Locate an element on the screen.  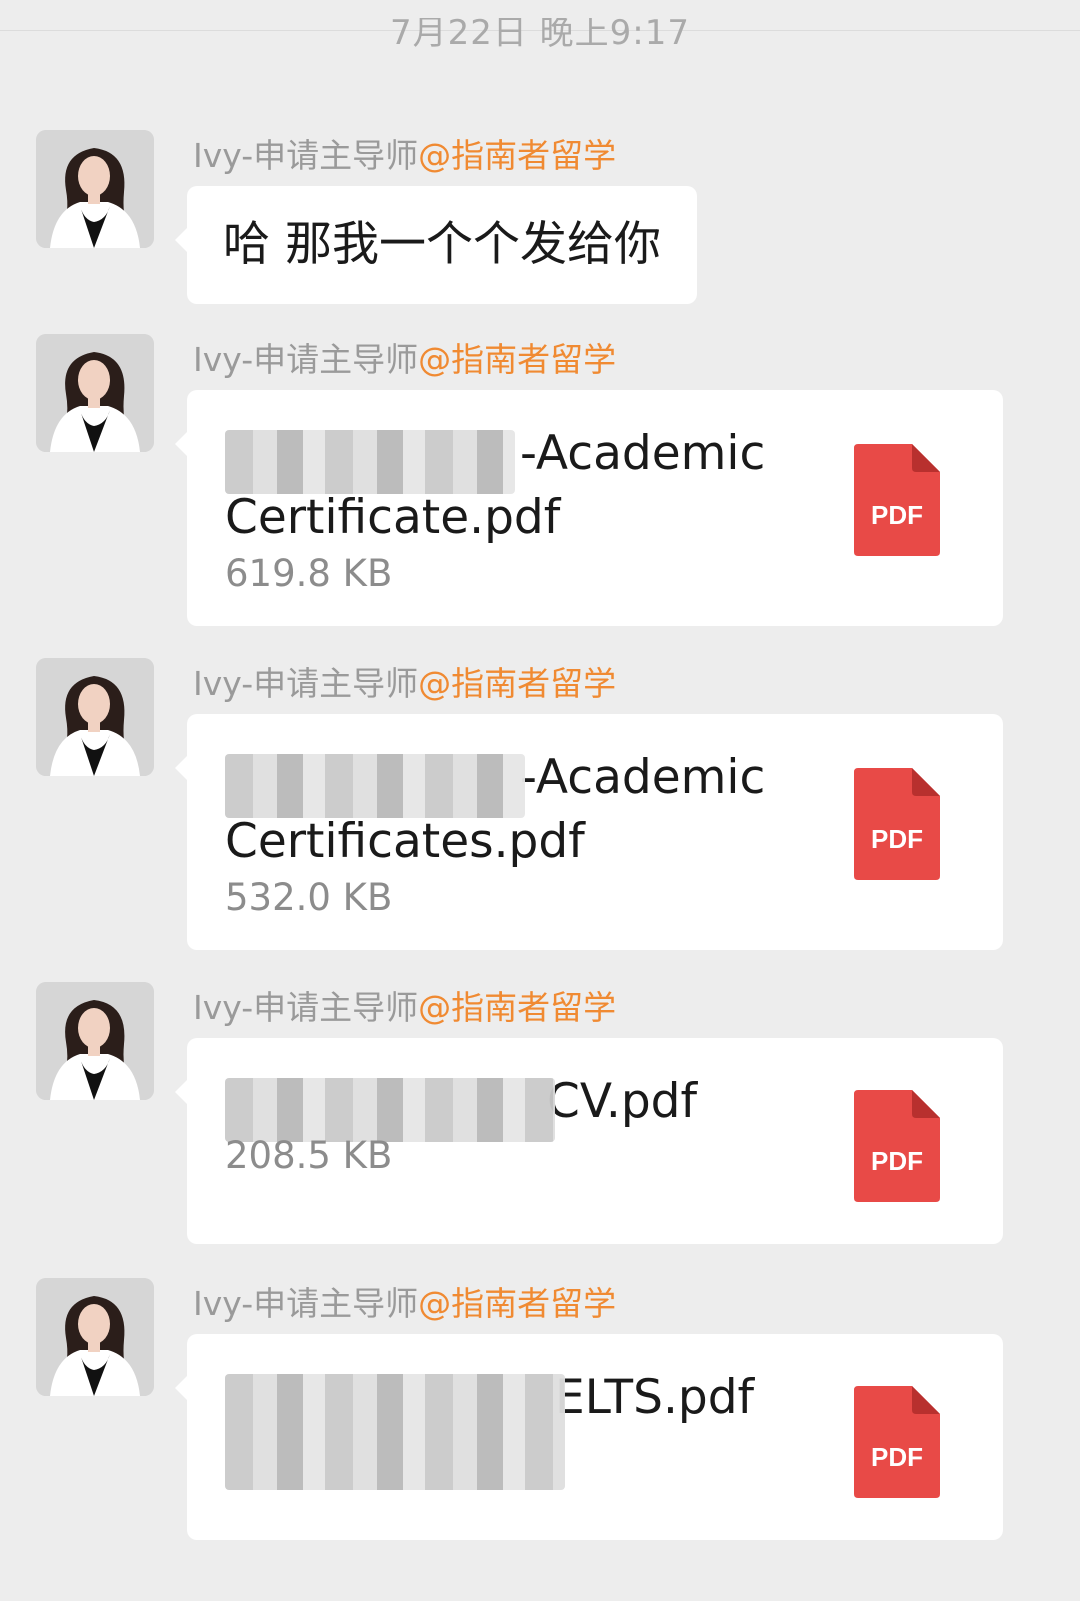
file-bubble: -Academic Certificate.pdf 619.8 KB PDF is located at coordinates (589, 508).